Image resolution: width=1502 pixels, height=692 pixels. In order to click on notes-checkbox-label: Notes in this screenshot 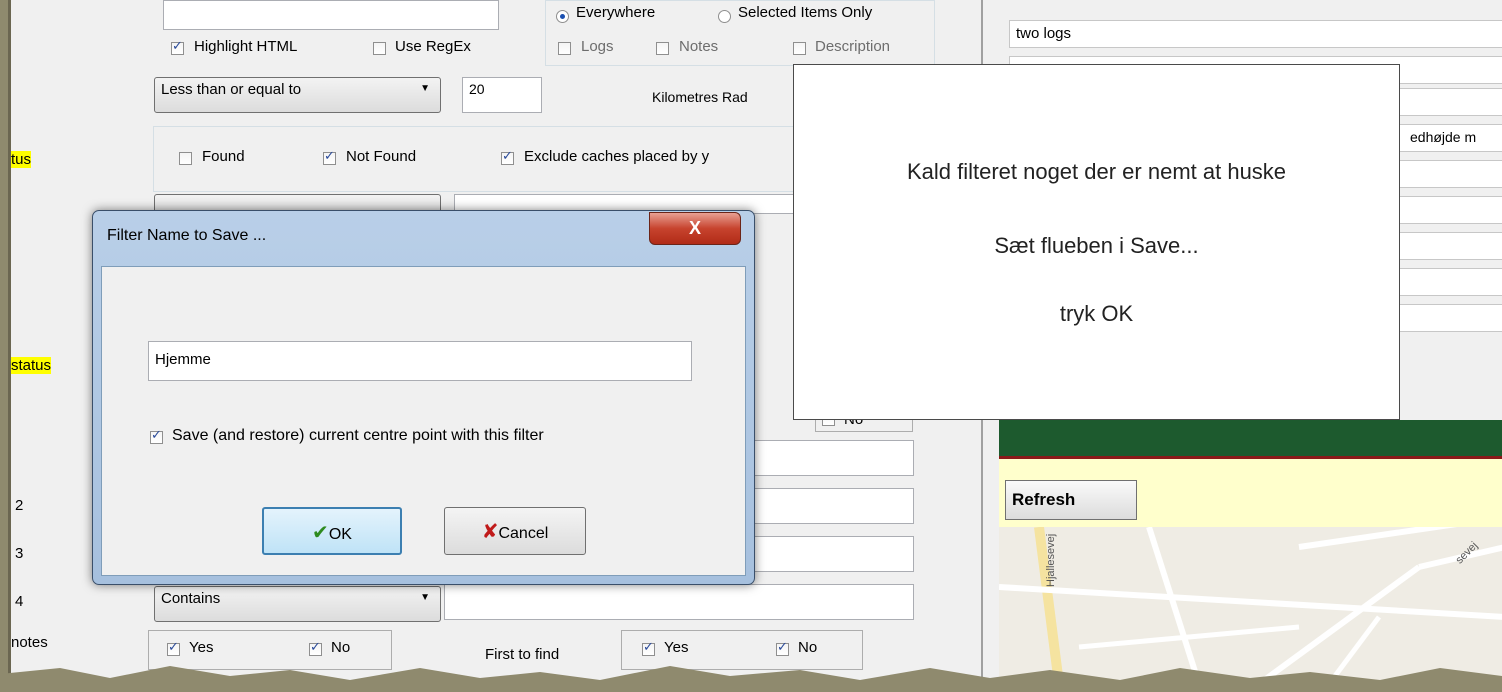, I will do `click(699, 46)`.